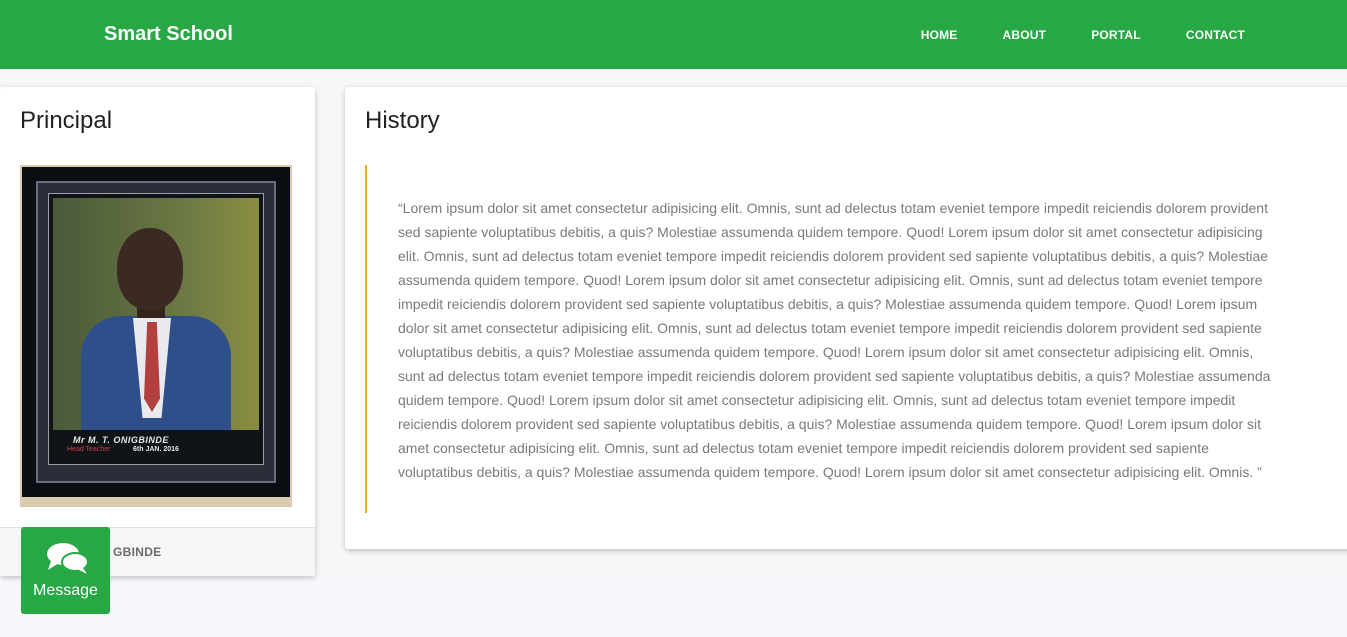 The image size is (1347, 637). Describe the element at coordinates (168, 34) in the screenshot. I see `brand-link: Smart School` at that location.